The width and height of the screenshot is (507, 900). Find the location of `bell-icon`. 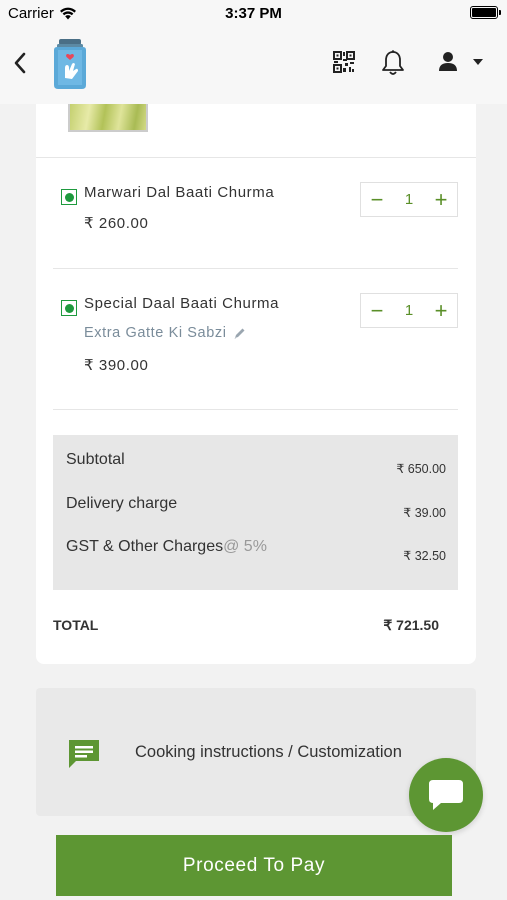

bell-icon is located at coordinates (393, 62).